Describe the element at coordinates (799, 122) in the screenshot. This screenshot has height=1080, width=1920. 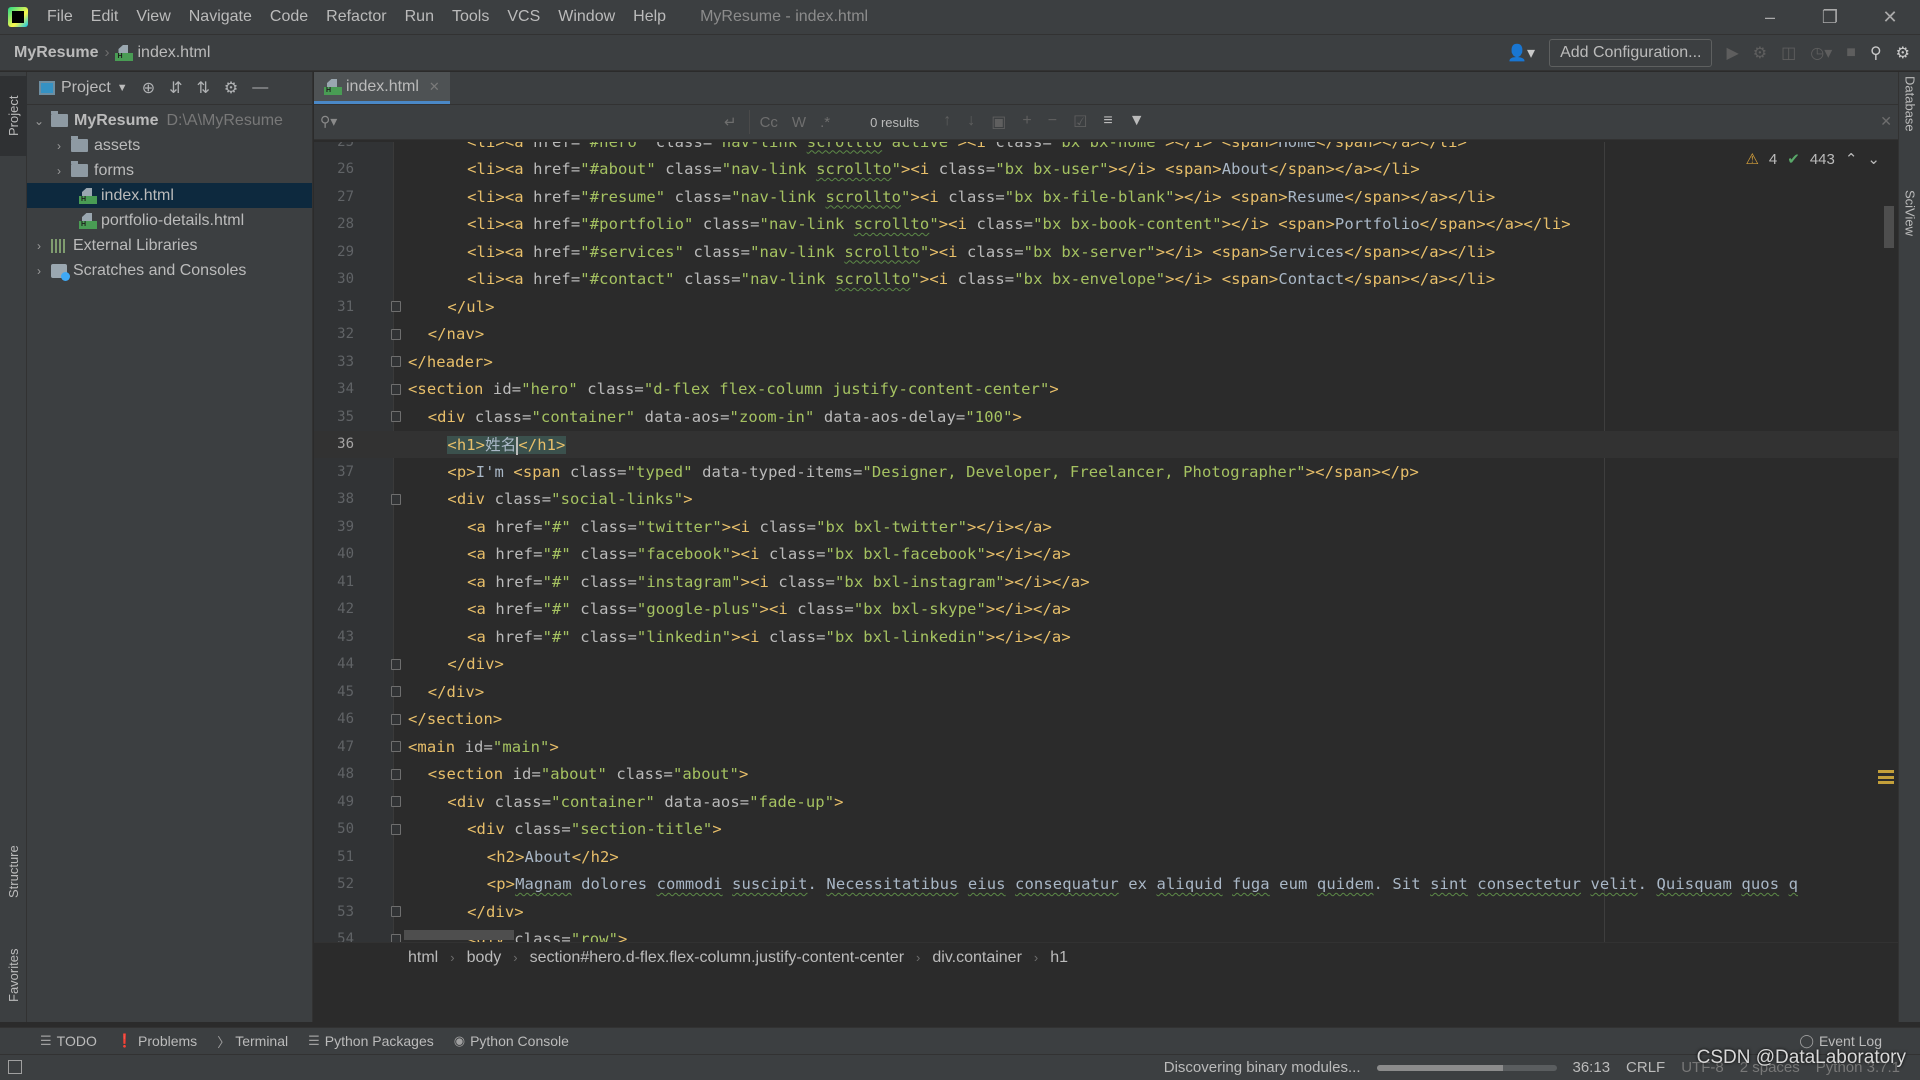
I see `whole-words-toggle: W` at that location.